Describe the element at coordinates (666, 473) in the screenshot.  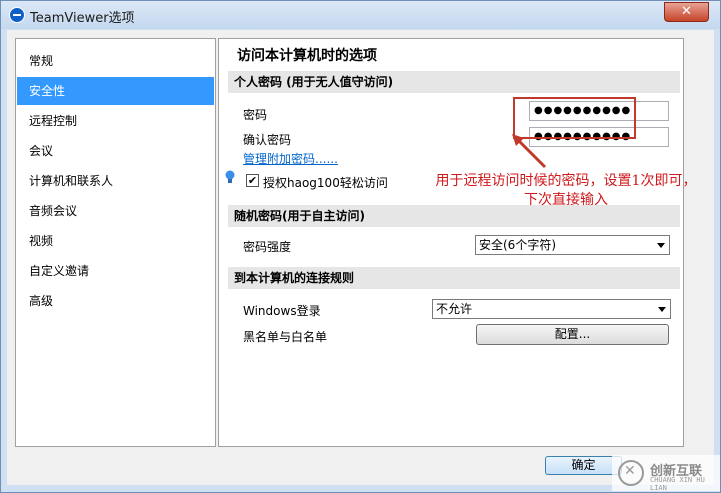
I see `watermark: 创新互联 CHUANG XIN HU LIAN` at that location.